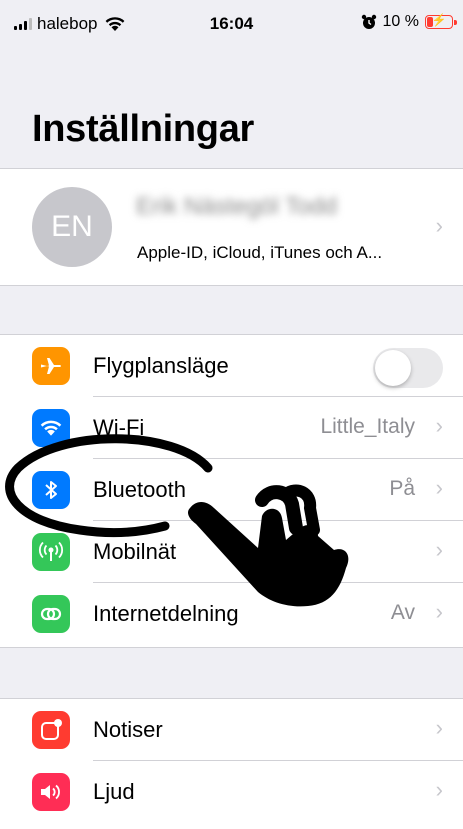  Describe the element at coordinates (441, 21) in the screenshot. I see `battery-icon: ⚡` at that location.